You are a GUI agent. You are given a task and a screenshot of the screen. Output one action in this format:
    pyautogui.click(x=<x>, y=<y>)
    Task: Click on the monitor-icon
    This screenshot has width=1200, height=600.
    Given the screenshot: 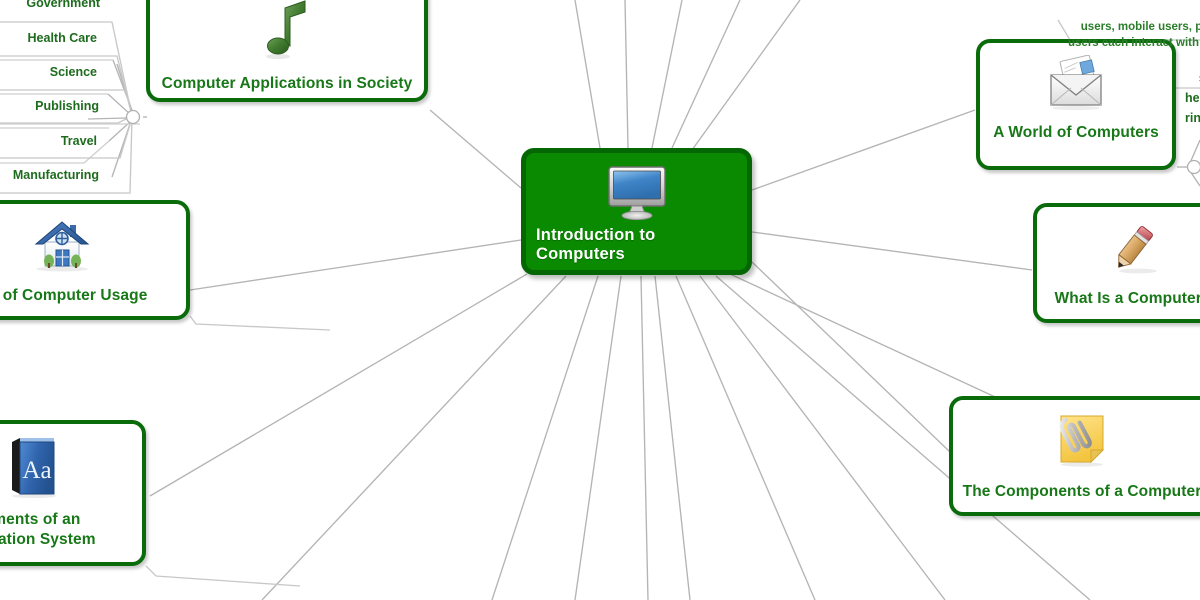 What is the action you would take?
    pyautogui.click(x=637, y=195)
    